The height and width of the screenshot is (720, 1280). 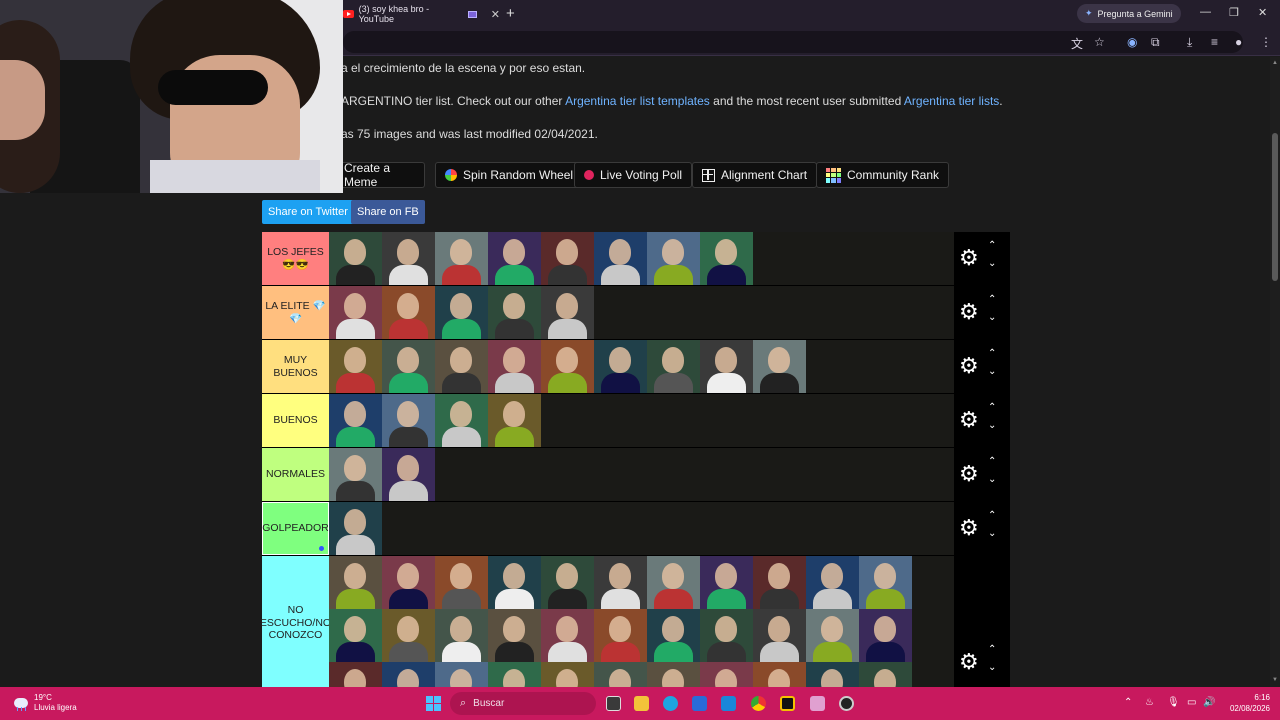 I want to click on media-icon: ◉, so click(x=1132, y=42).